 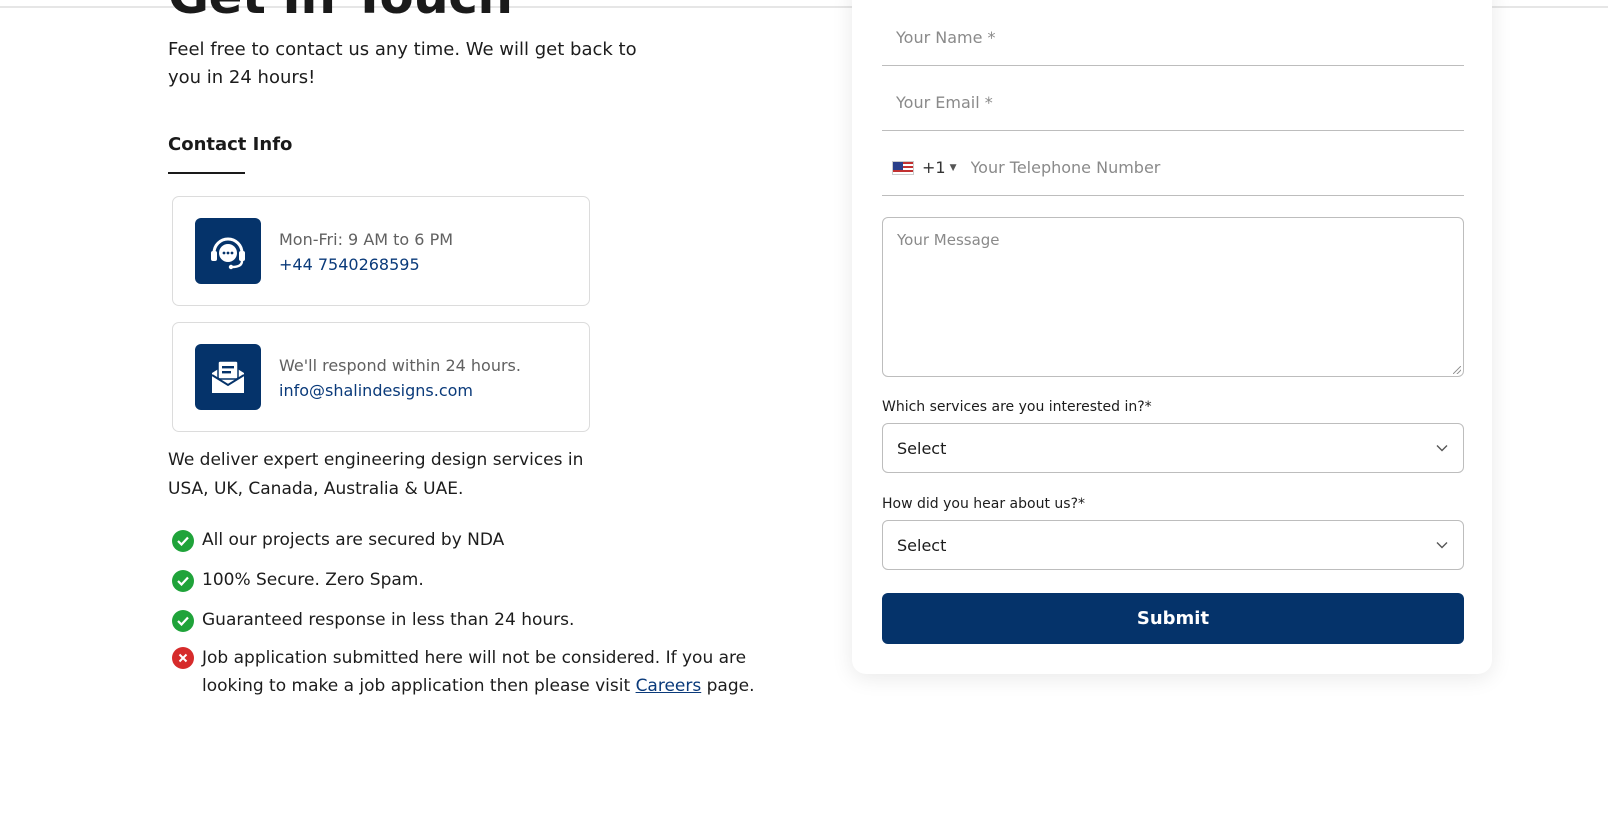 What do you see at coordinates (1215, 167) in the screenshot?
I see `phone-input` at bounding box center [1215, 167].